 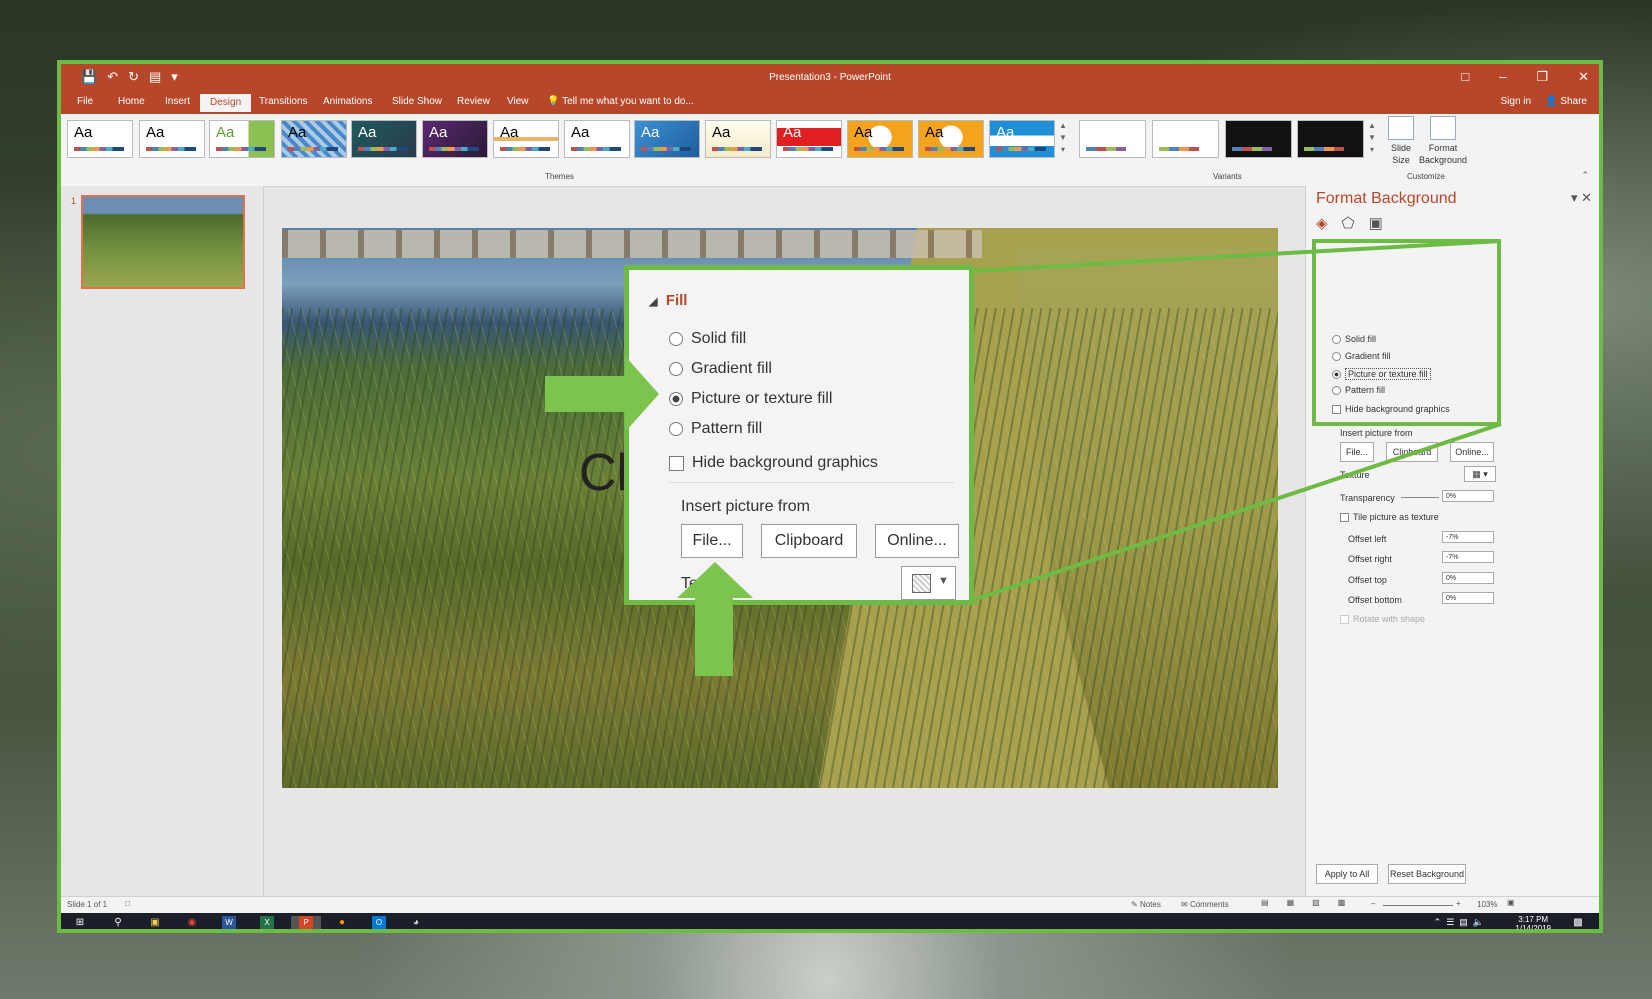 What do you see at coordinates (762, 398) in the screenshot?
I see `picture-fill-label: Picture or texture fill` at bounding box center [762, 398].